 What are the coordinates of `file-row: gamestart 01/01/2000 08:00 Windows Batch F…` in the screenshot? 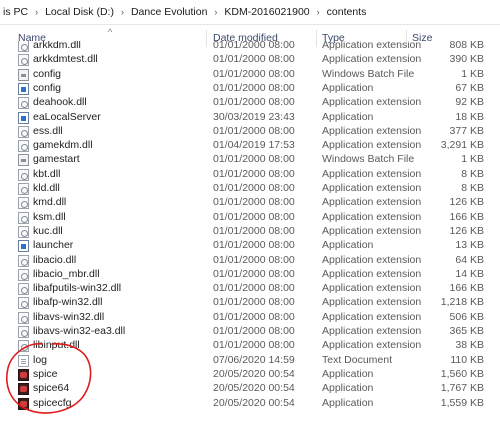 It's located at (250, 160).